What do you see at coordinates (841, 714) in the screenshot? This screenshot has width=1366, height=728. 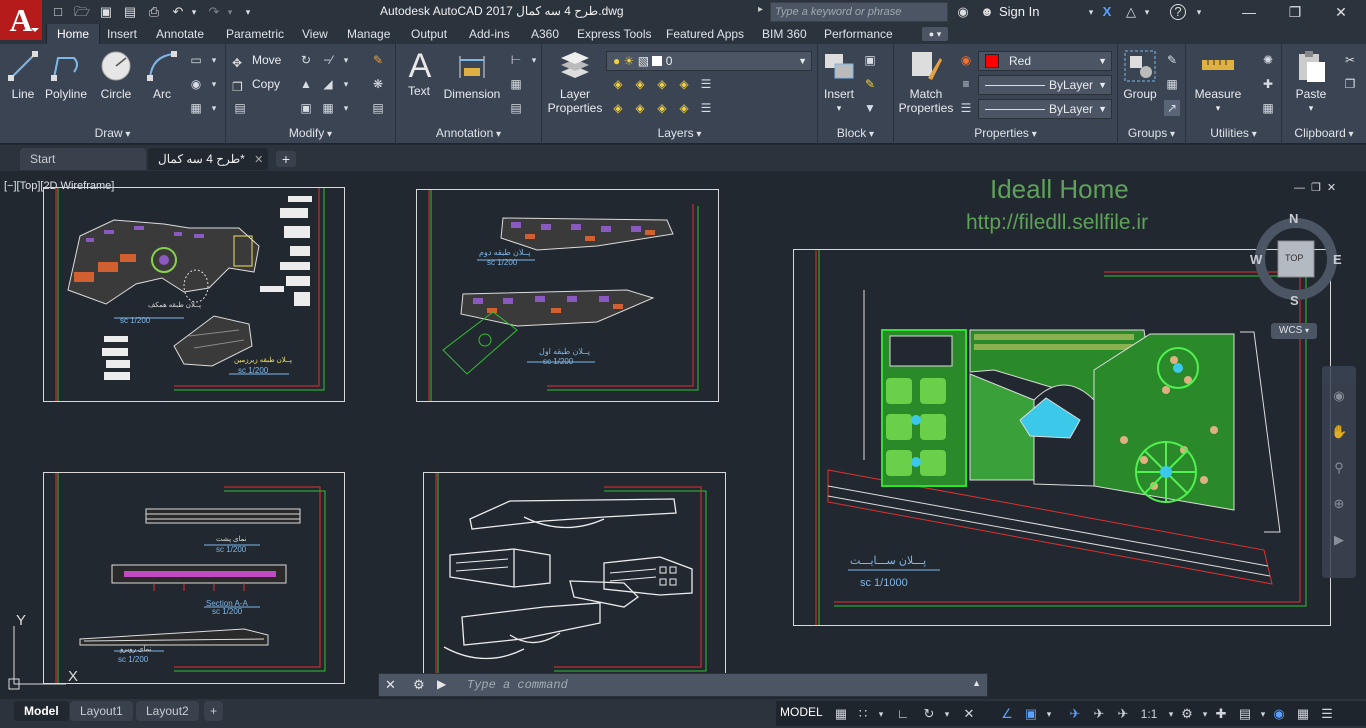 I see `grid-icon: ▦` at bounding box center [841, 714].